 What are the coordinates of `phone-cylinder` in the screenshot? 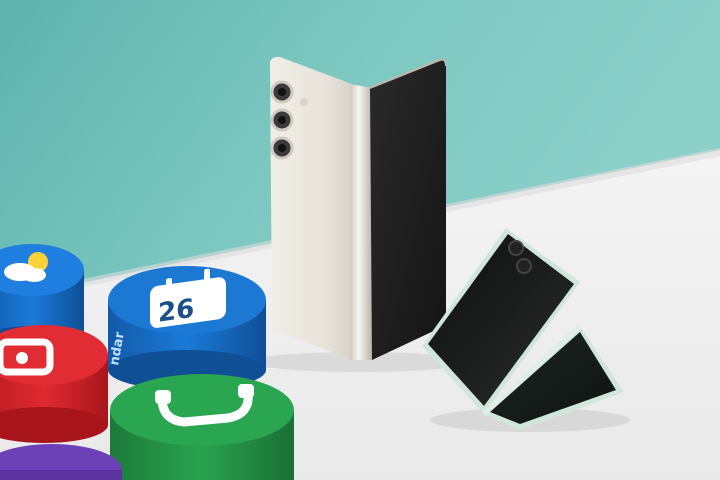 It's located at (202, 427).